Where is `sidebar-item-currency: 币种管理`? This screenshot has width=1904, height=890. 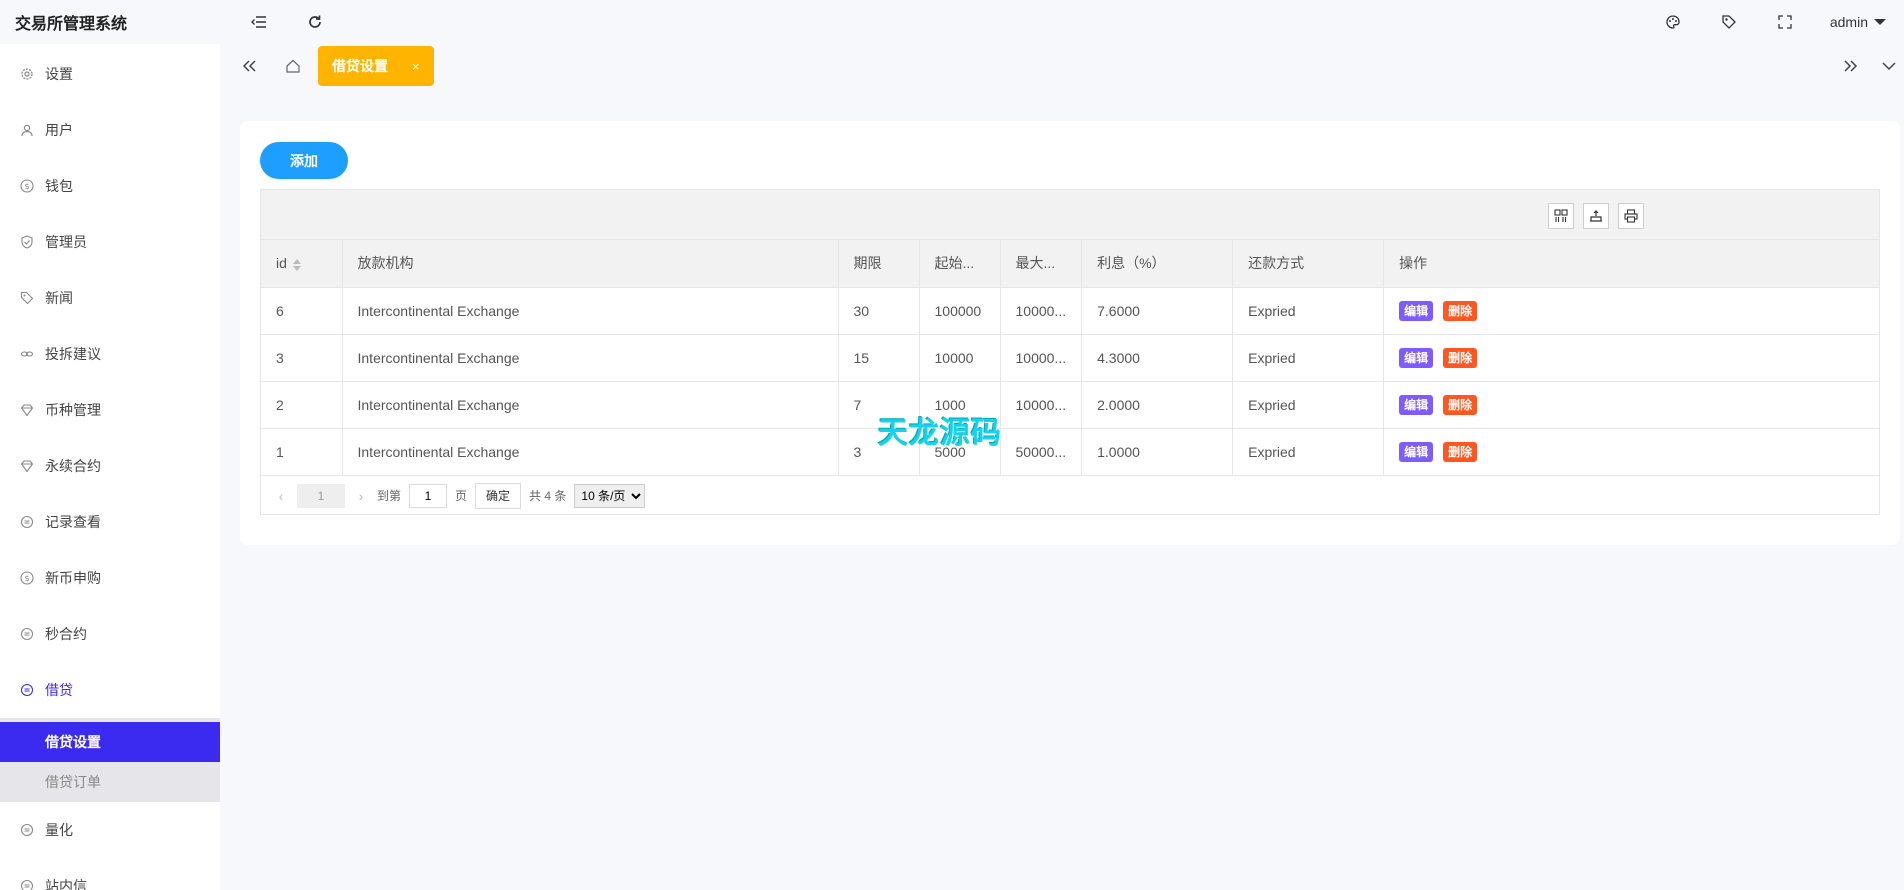 sidebar-item-currency: 币种管理 is located at coordinates (110, 410).